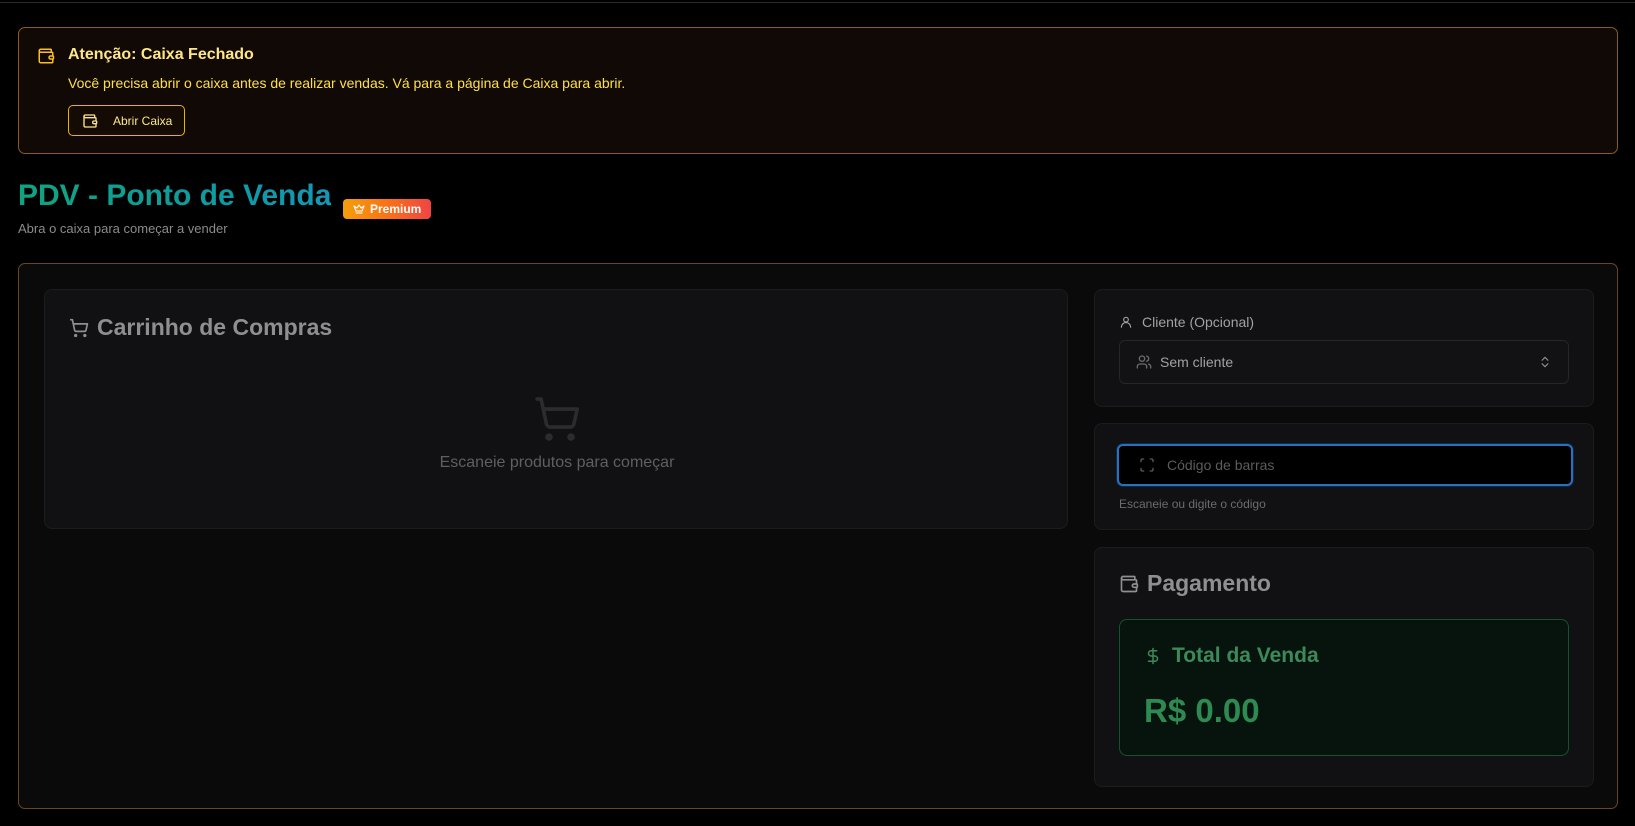 This screenshot has width=1635, height=826. I want to click on client-select-value: Sem cliente, so click(1197, 362).